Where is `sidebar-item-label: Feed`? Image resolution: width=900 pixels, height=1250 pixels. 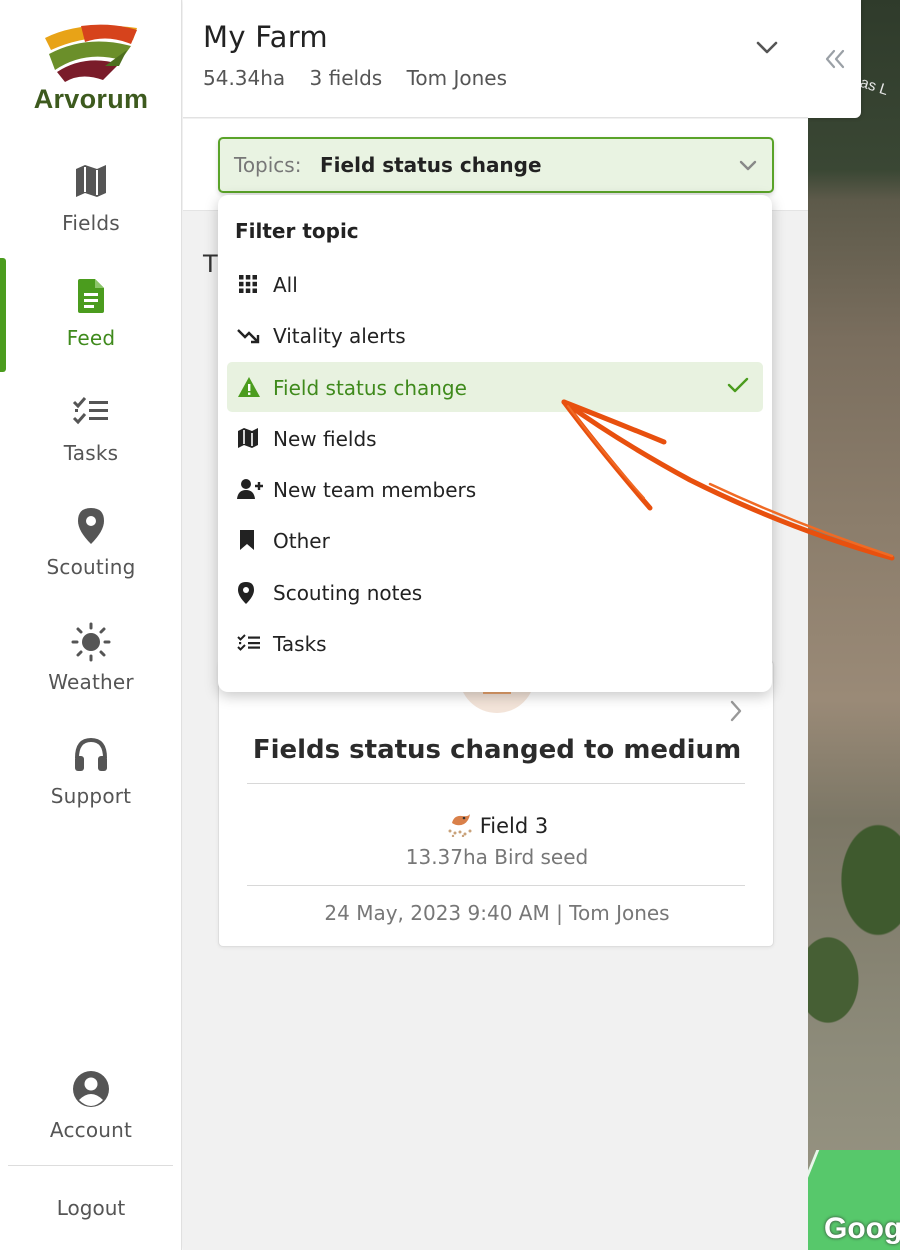
sidebar-item-label: Feed is located at coordinates (91, 338).